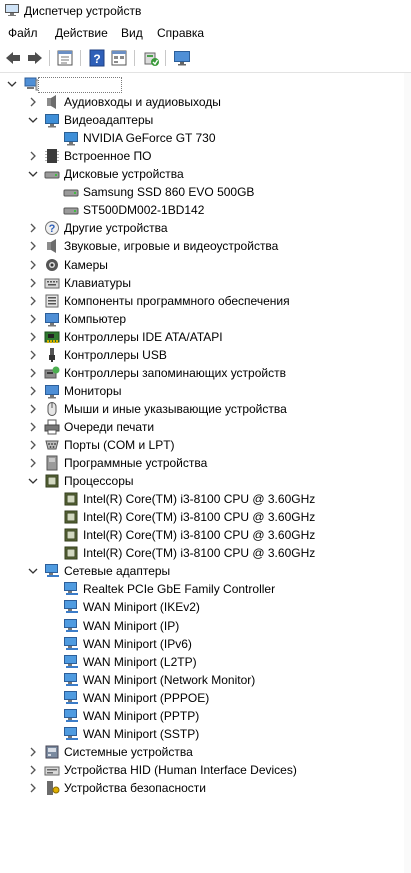  Describe the element at coordinates (200, 120) in the screenshot. I see `tree-item: Видеоадаптеры` at that location.